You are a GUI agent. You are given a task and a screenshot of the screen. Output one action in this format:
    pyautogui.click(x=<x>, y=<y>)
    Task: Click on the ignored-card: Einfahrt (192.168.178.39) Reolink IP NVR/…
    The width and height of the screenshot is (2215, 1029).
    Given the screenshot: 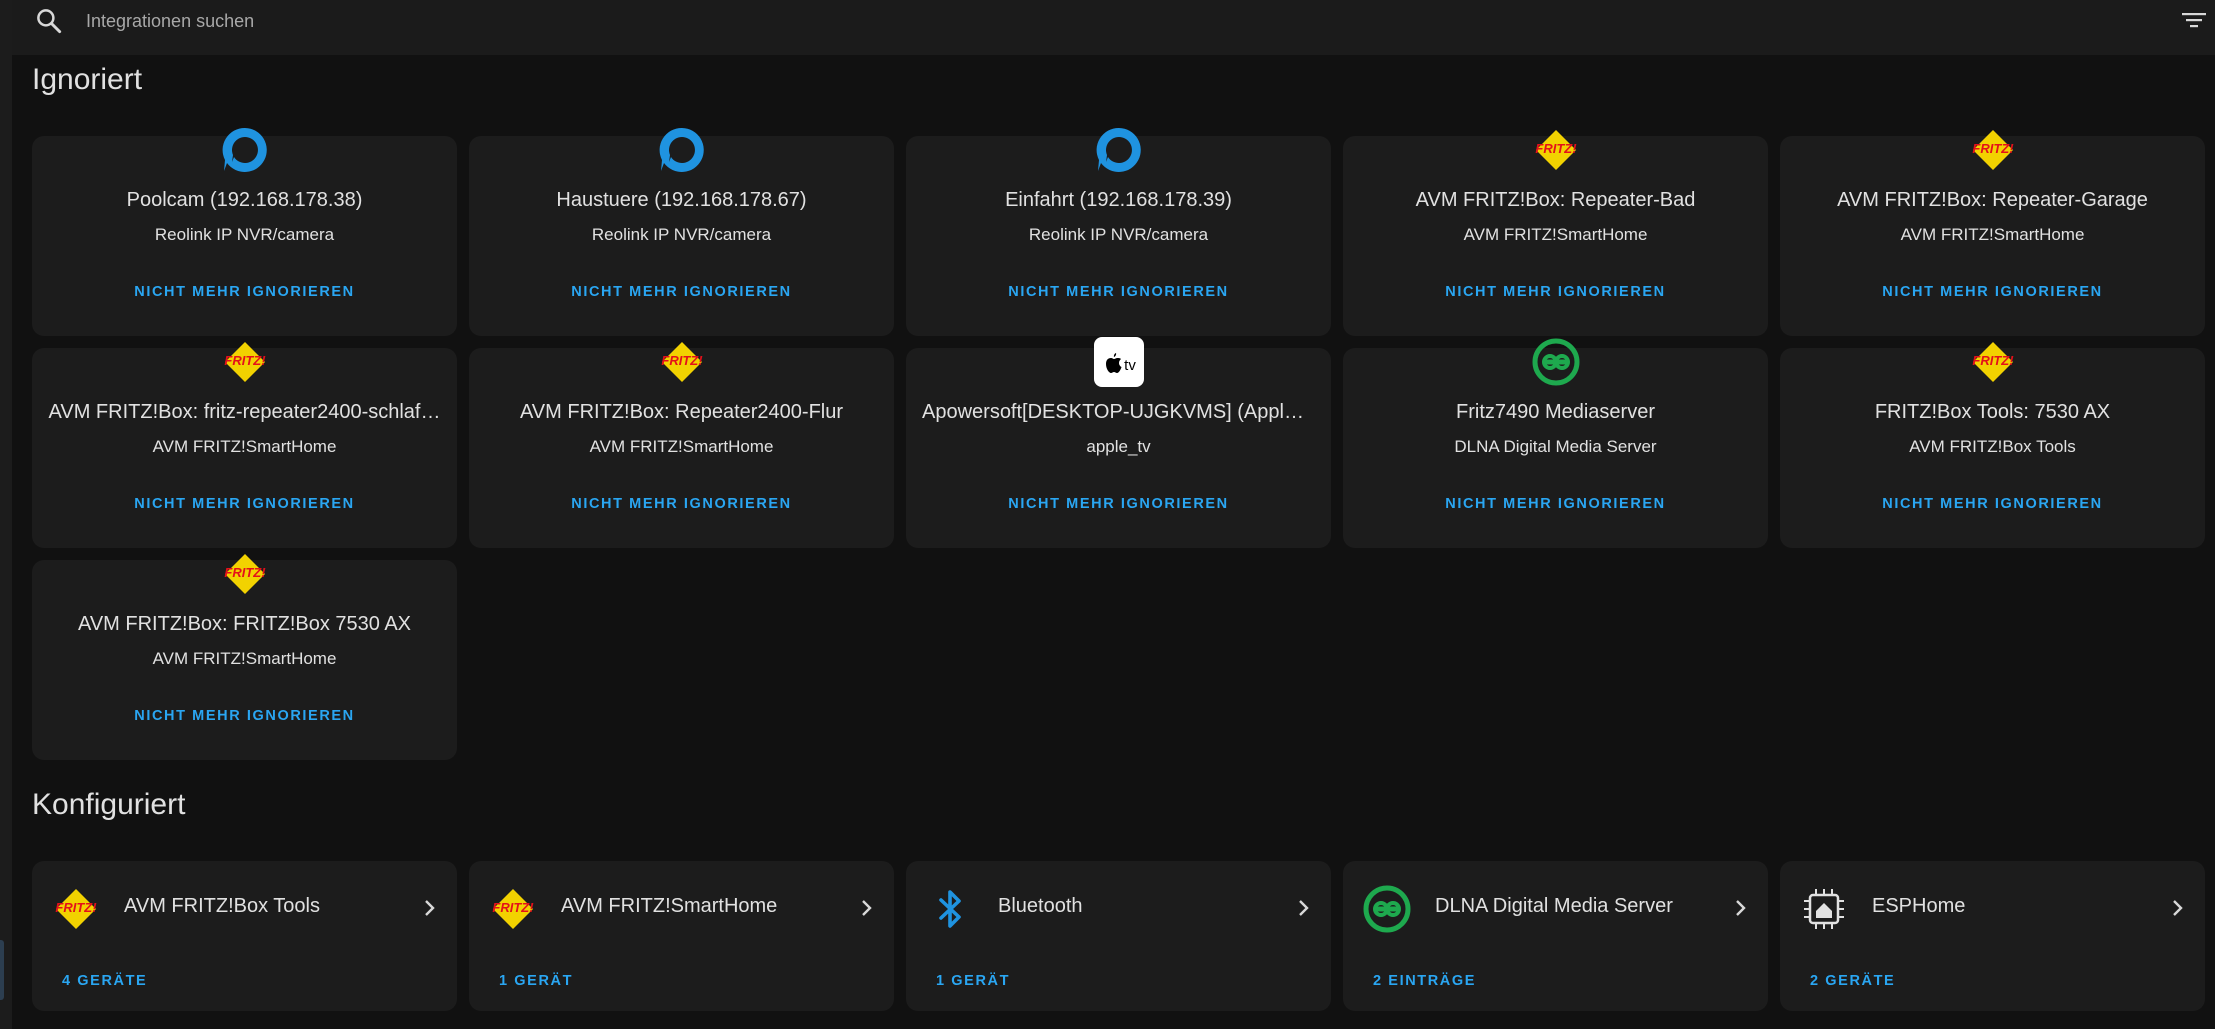 What is the action you would take?
    pyautogui.click(x=1118, y=231)
    